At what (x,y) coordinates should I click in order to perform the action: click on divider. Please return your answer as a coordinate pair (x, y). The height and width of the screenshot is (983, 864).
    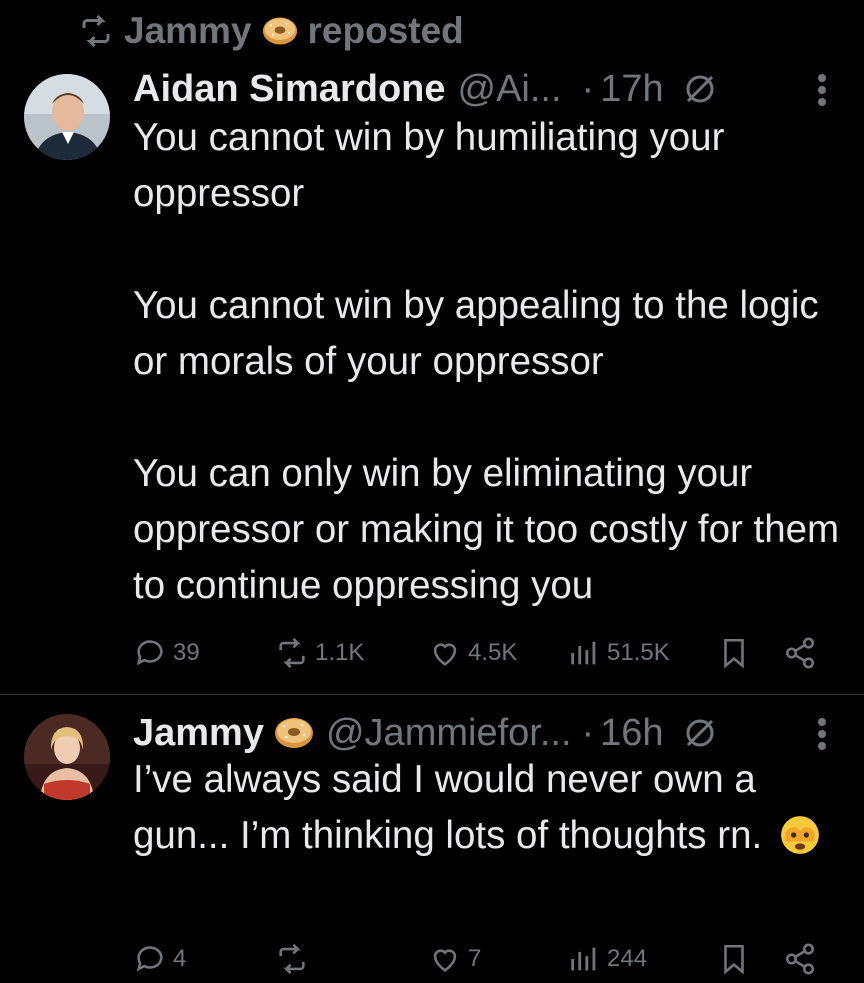
    Looking at the image, I should click on (432, 694).